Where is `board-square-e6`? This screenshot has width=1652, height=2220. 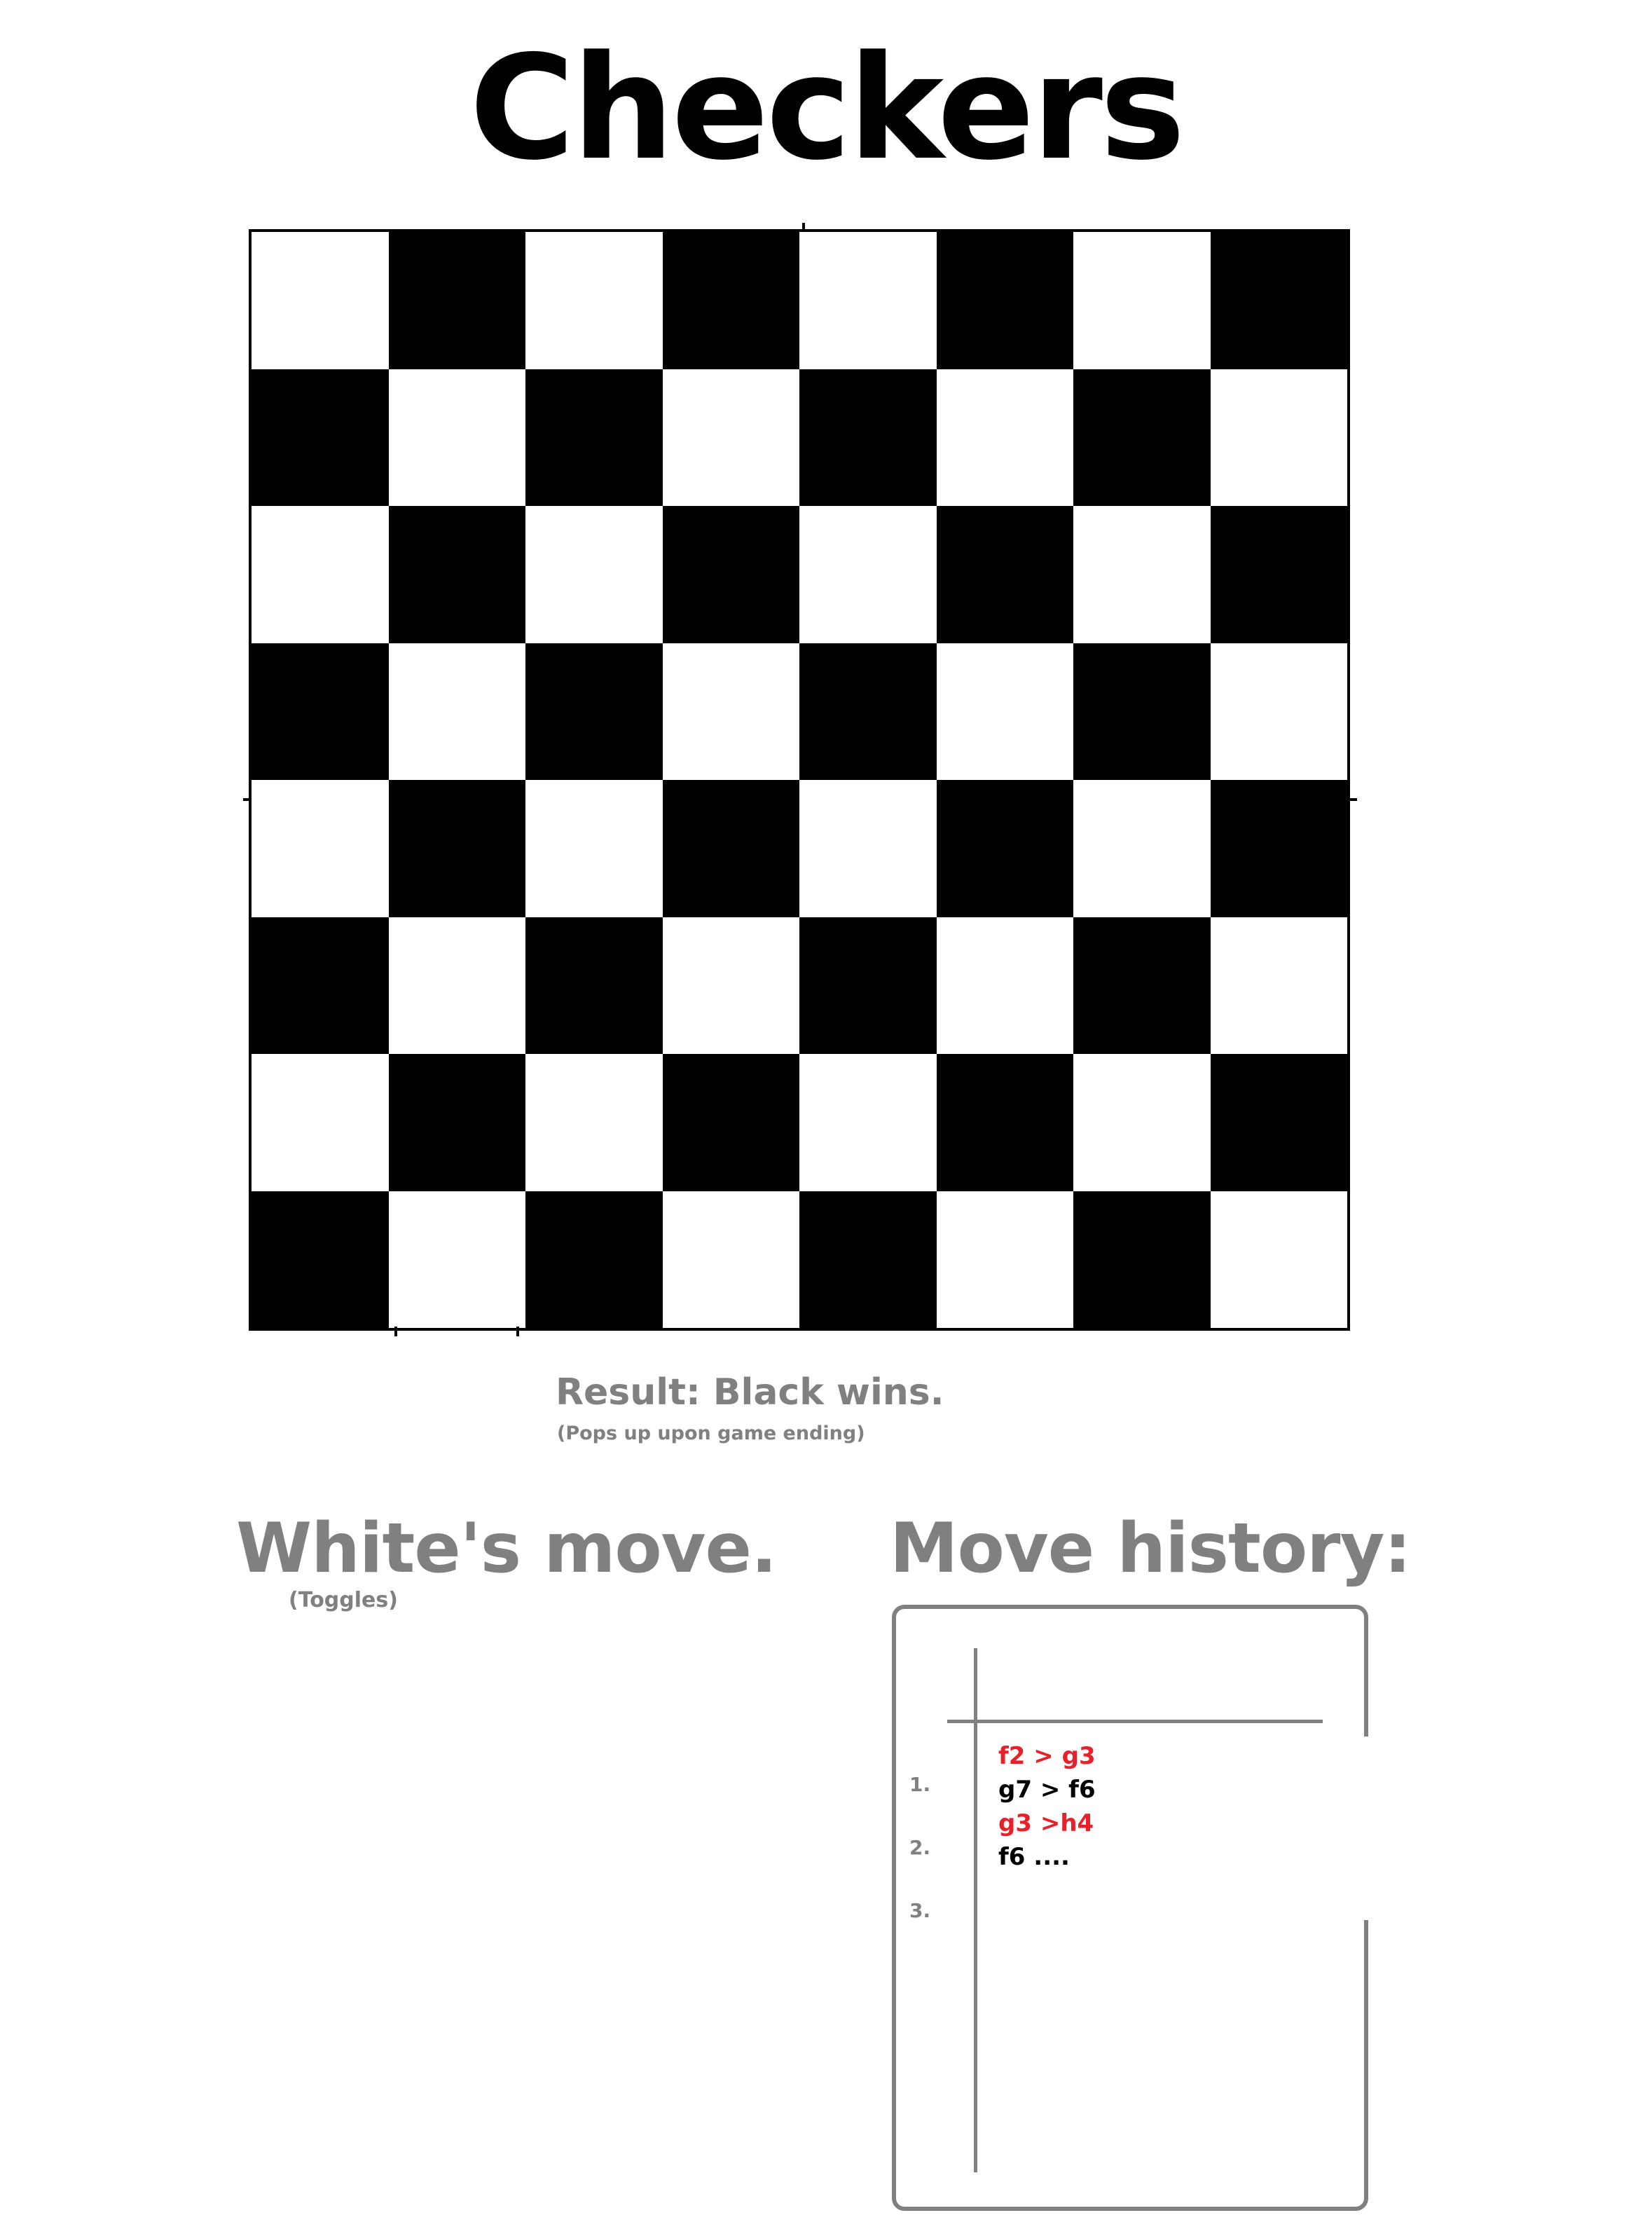
board-square-e6 is located at coordinates (868, 574).